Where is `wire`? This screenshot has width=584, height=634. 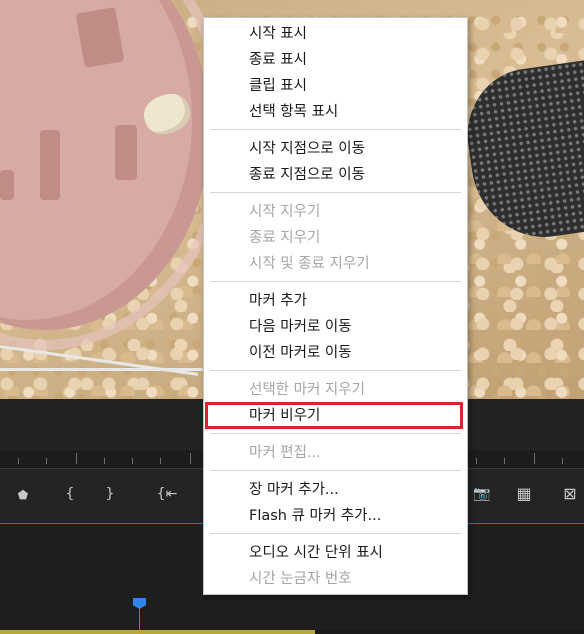
wire is located at coordinates (105, 369).